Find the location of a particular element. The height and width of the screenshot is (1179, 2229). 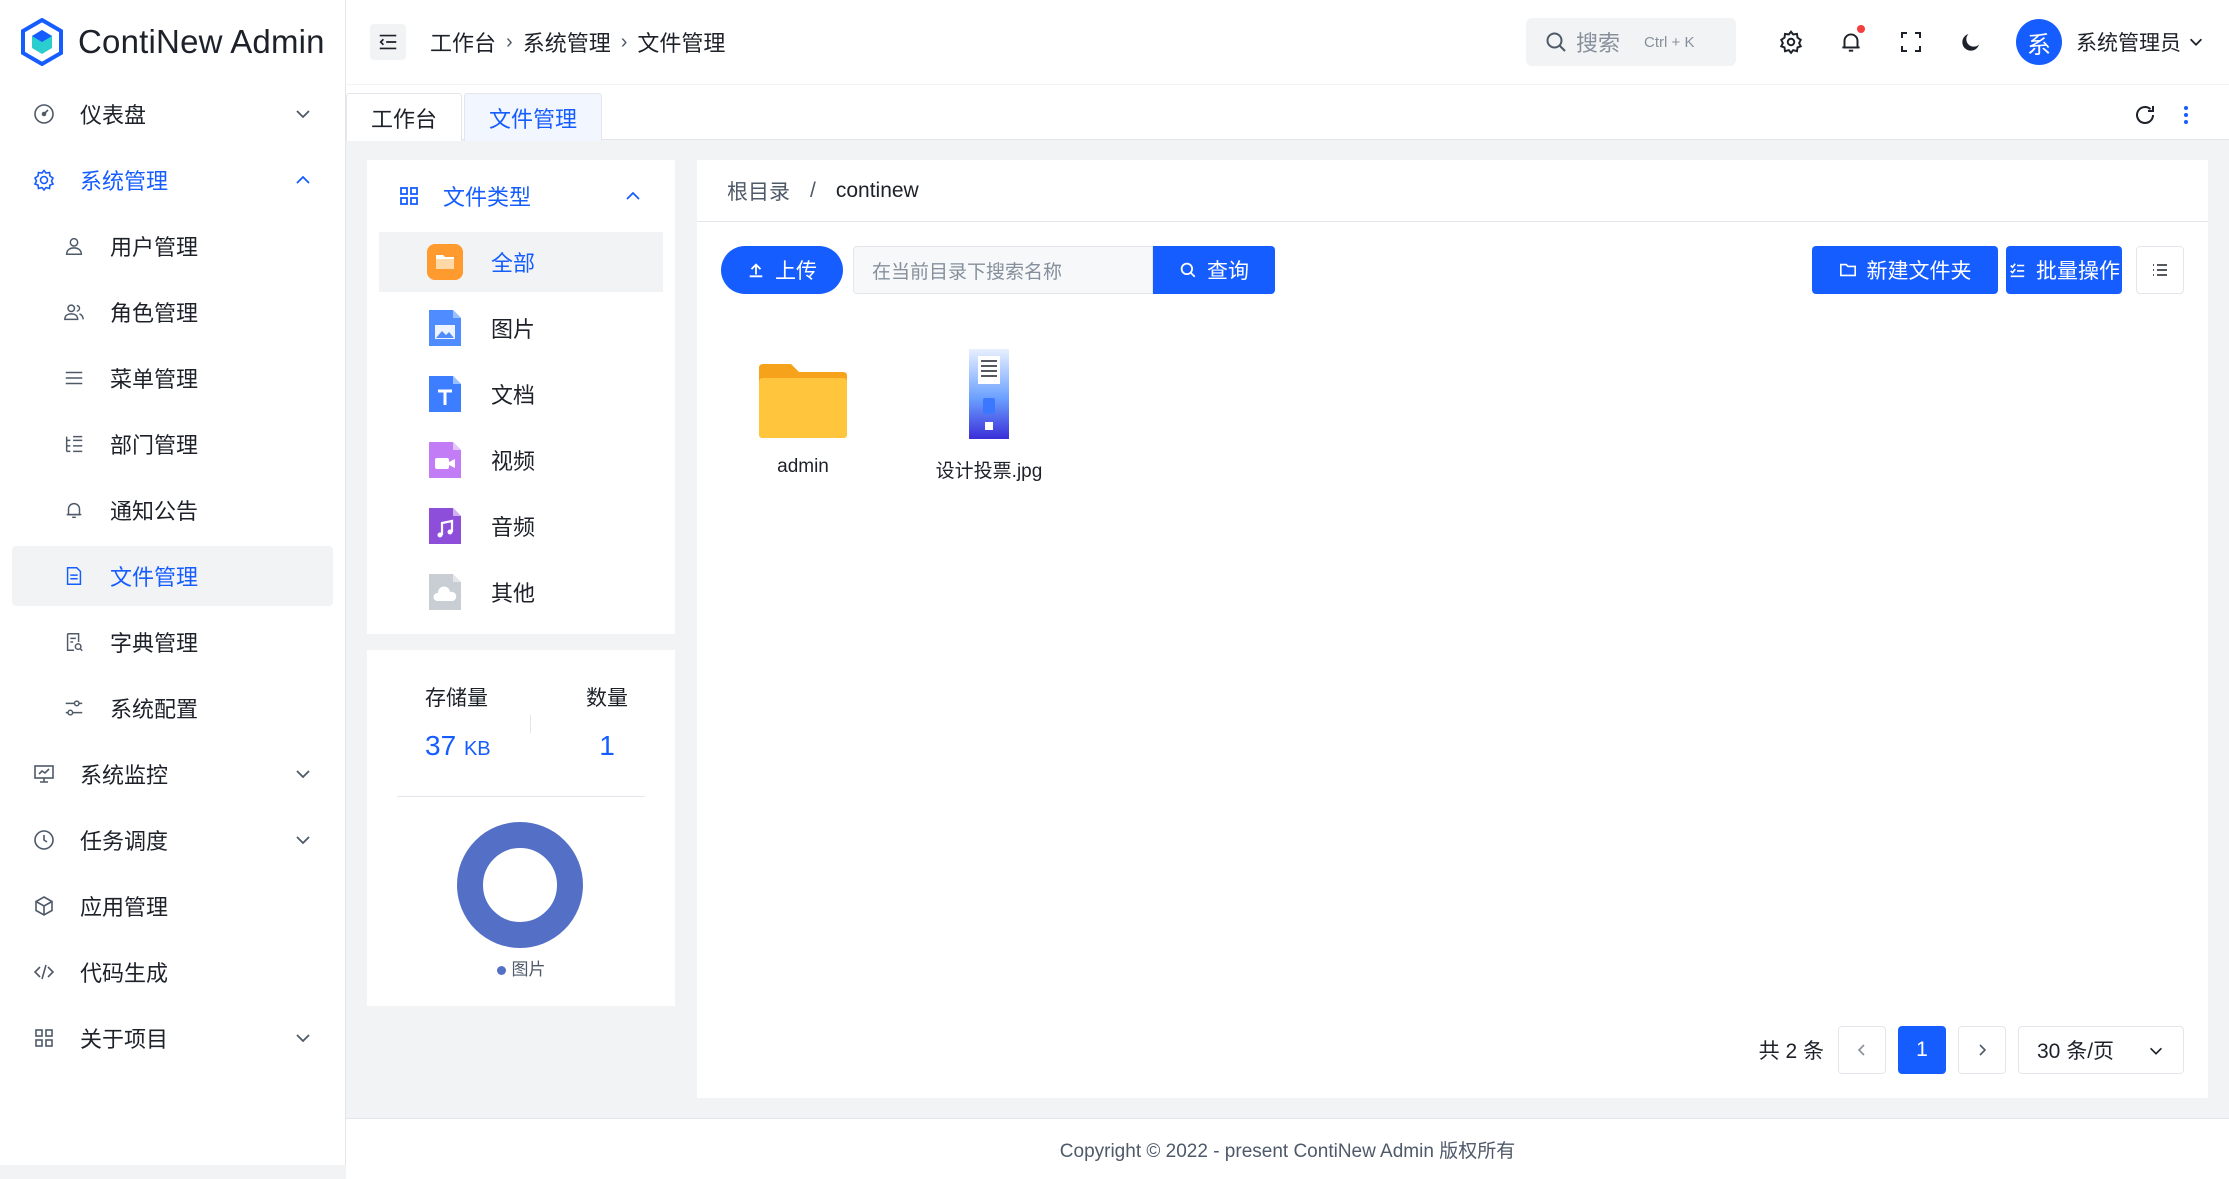

sidebar-item-label: 任务调度 is located at coordinates (124, 841).